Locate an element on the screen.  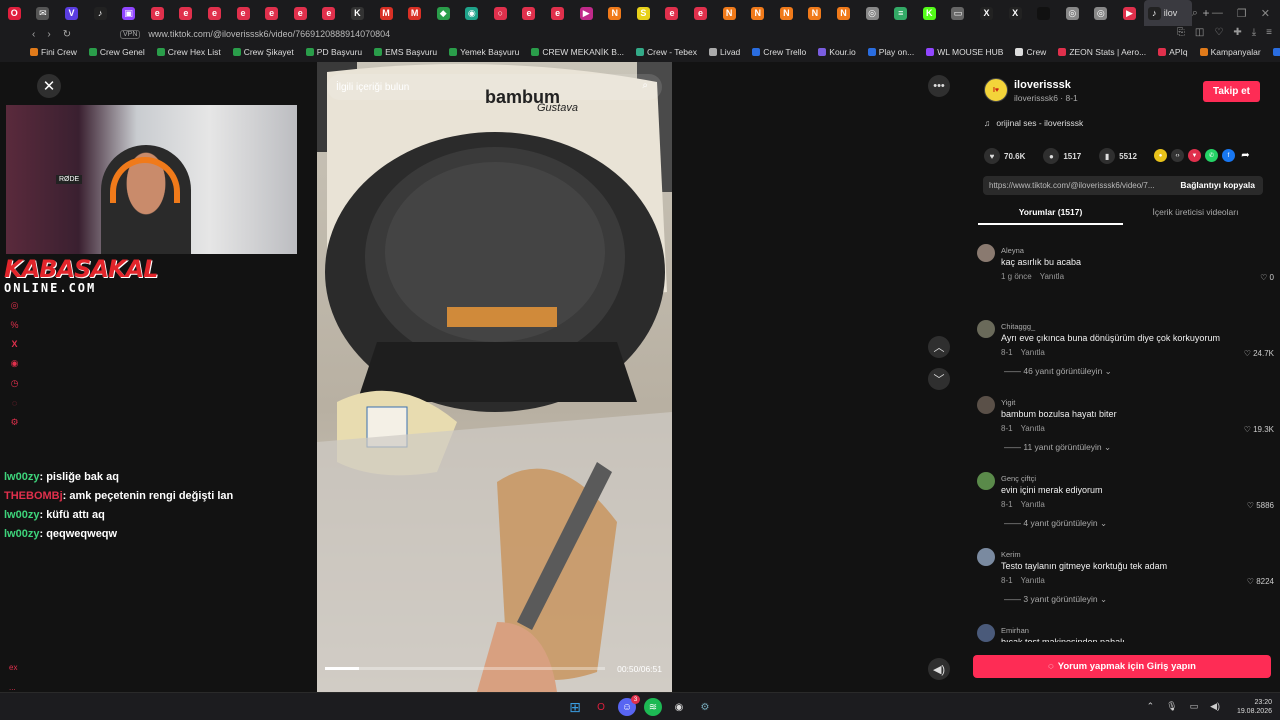
bookmark-item: WL MOUSE HUB is located at coordinates (964, 52).